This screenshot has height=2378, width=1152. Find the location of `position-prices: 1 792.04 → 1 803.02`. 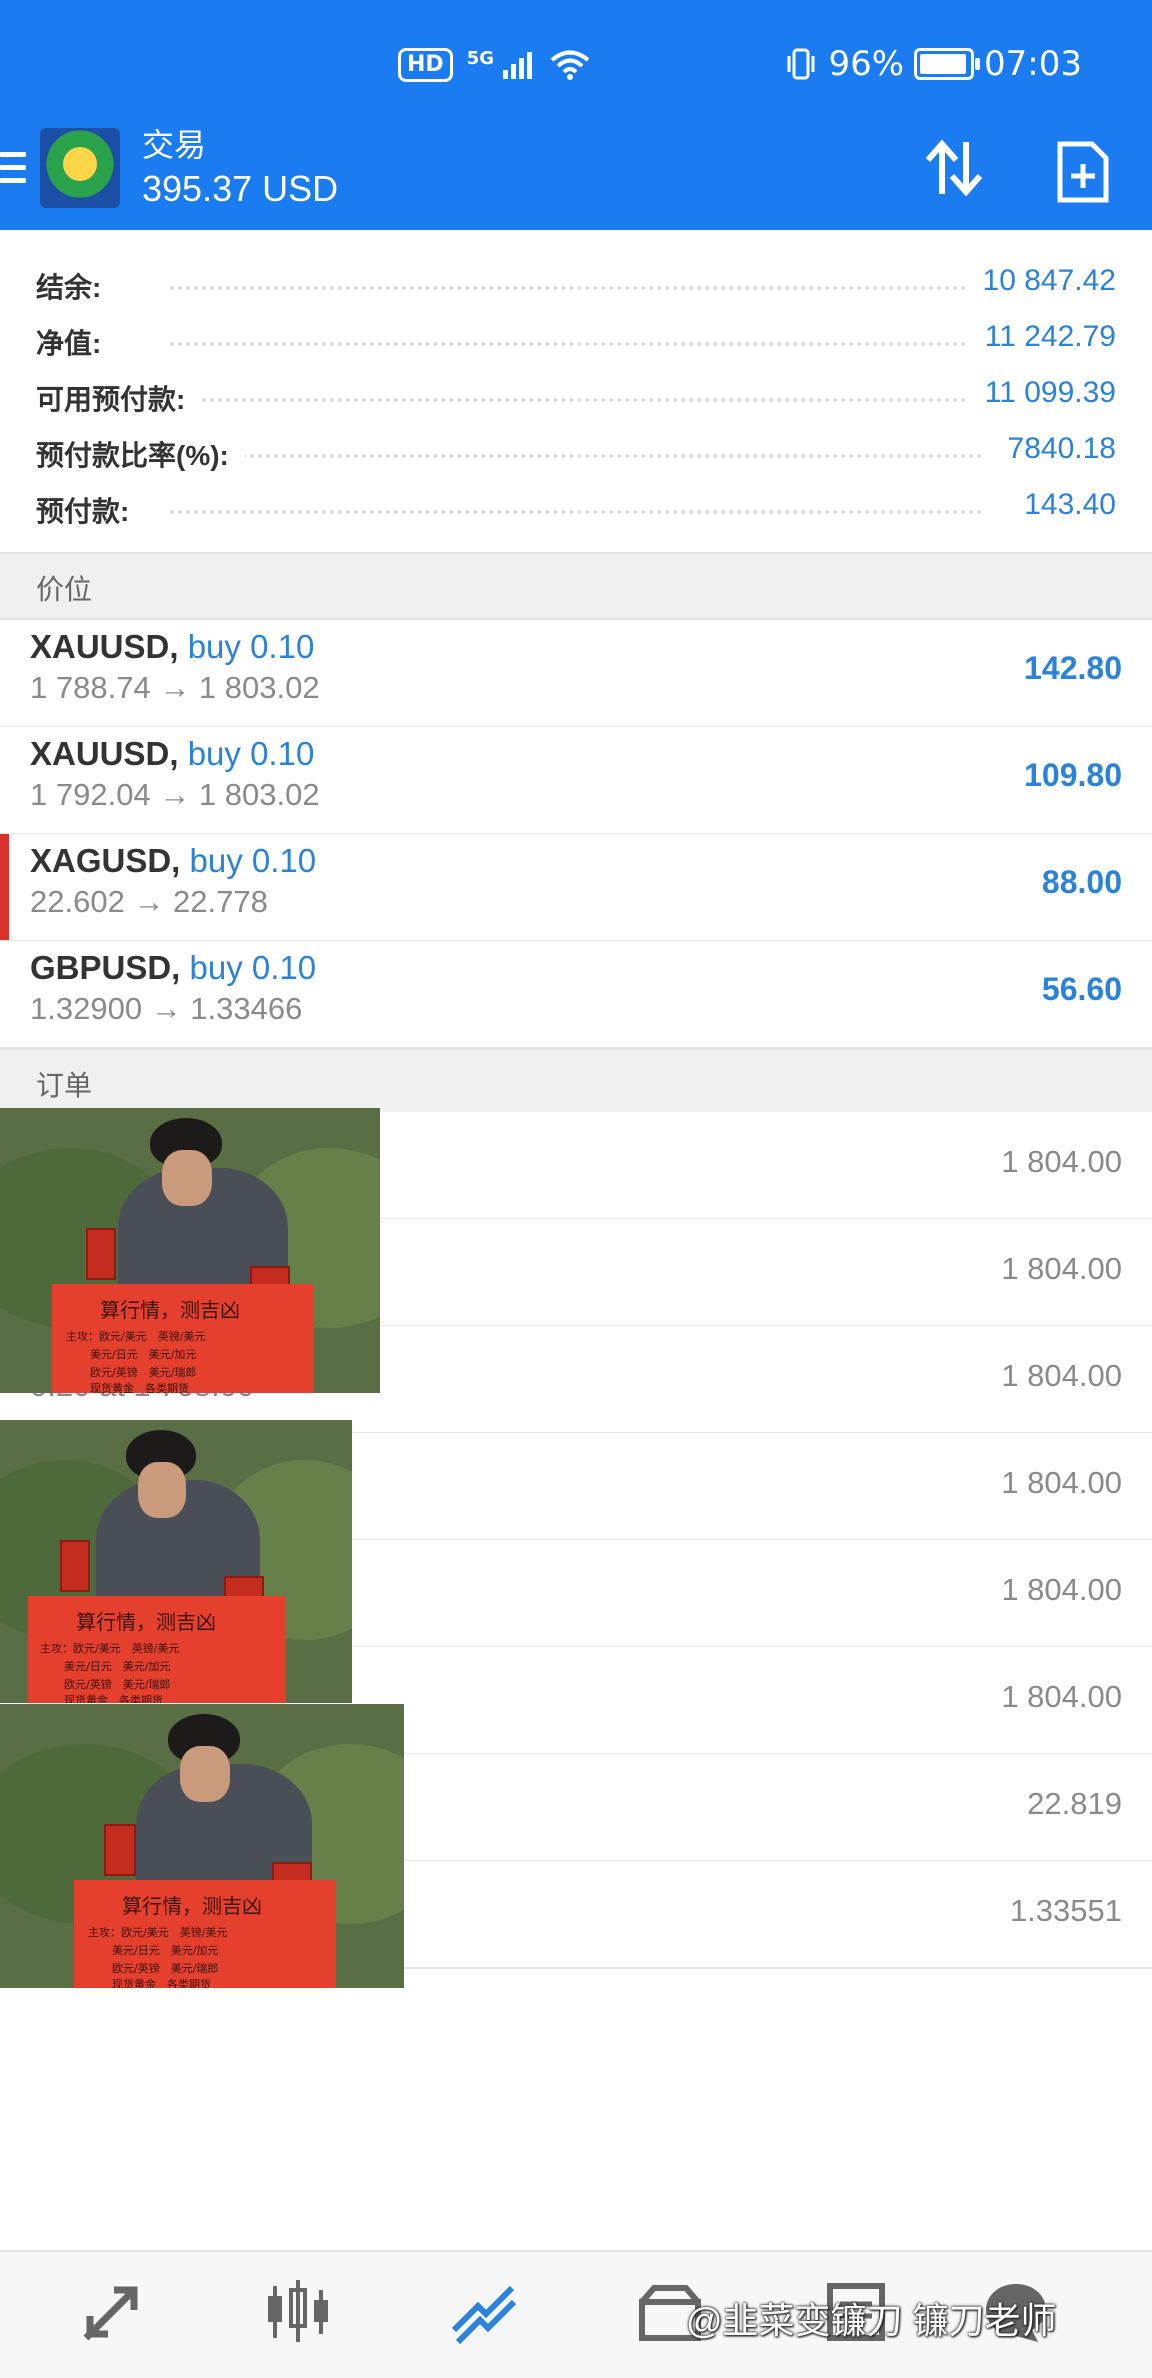

position-prices: 1 792.04 → 1 803.02 is located at coordinates (175, 794).